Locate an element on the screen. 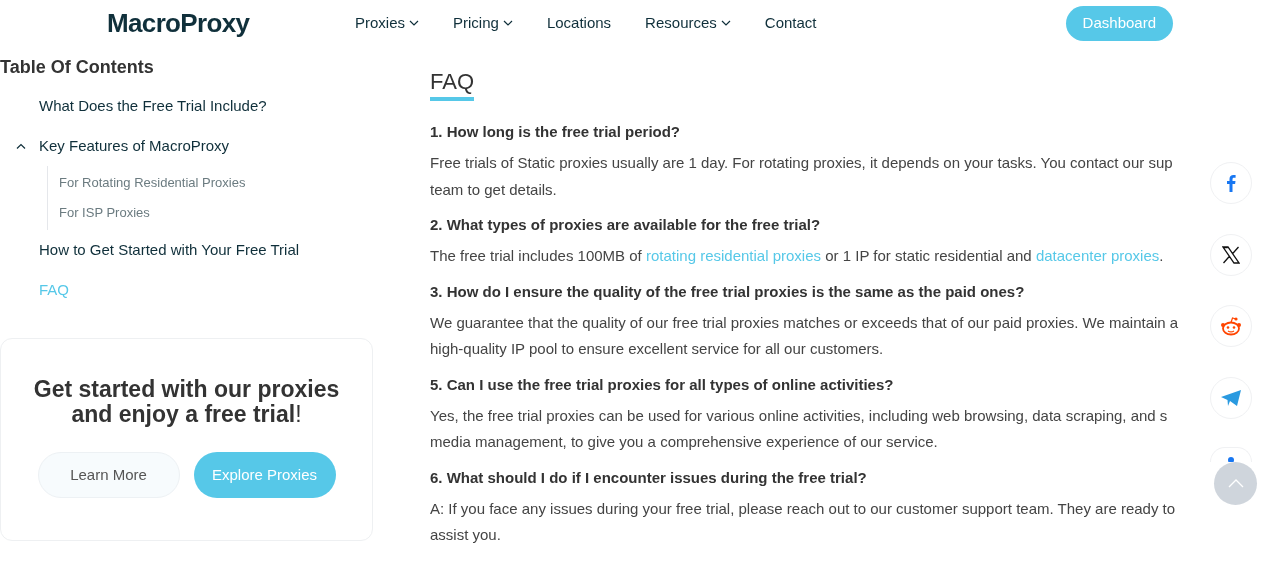 The width and height of the screenshot is (1280, 586). learn-more-button: Learn More is located at coordinates (108, 475).